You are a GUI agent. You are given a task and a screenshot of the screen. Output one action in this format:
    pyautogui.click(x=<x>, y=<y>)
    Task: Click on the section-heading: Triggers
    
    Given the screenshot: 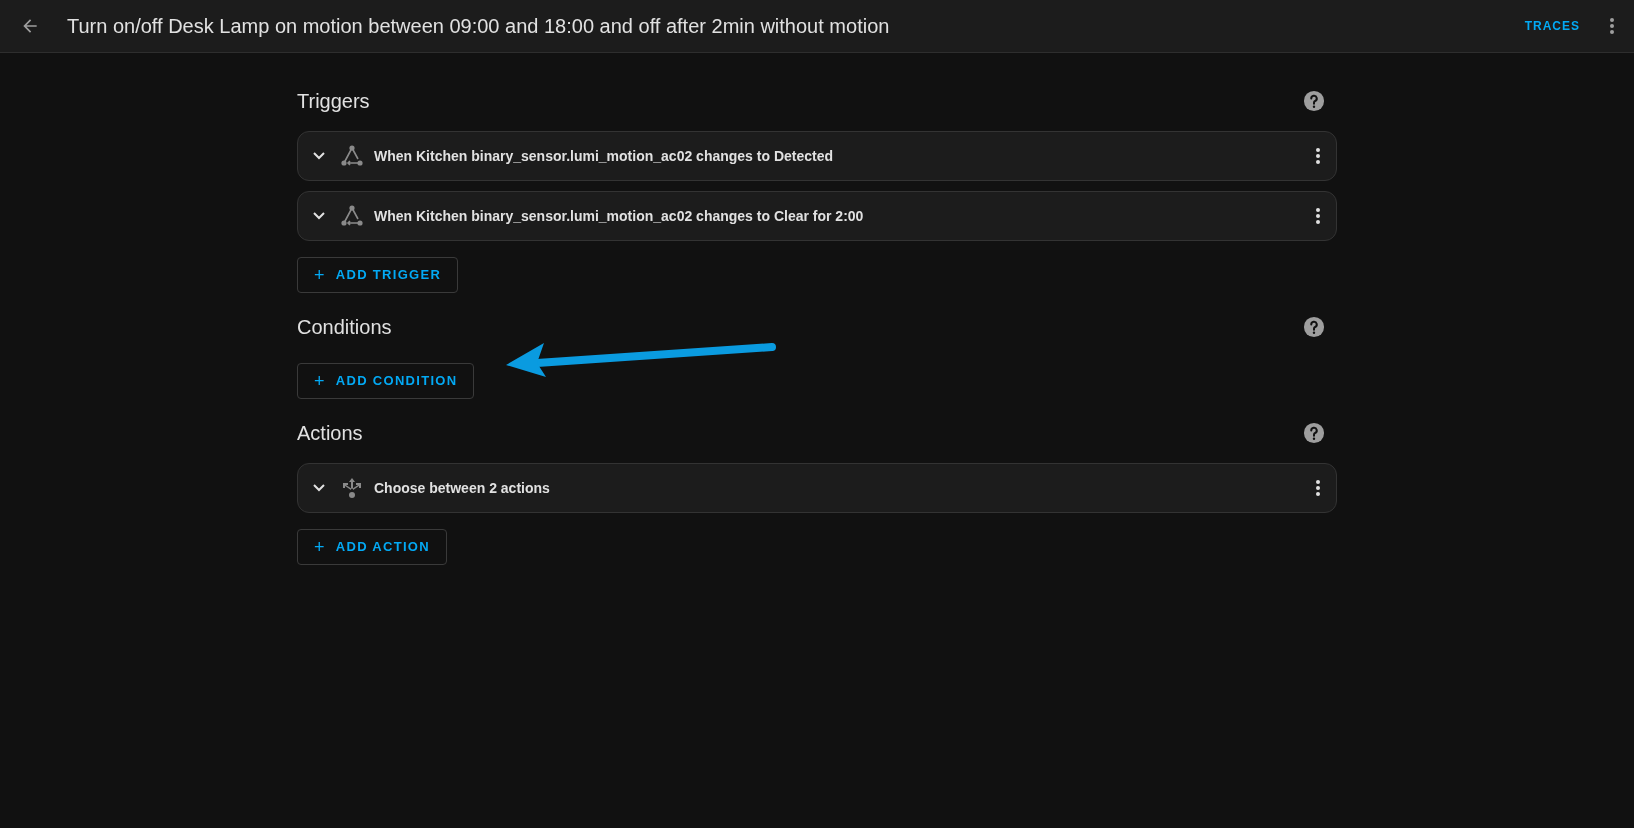 What is the action you would take?
    pyautogui.click(x=333, y=101)
    